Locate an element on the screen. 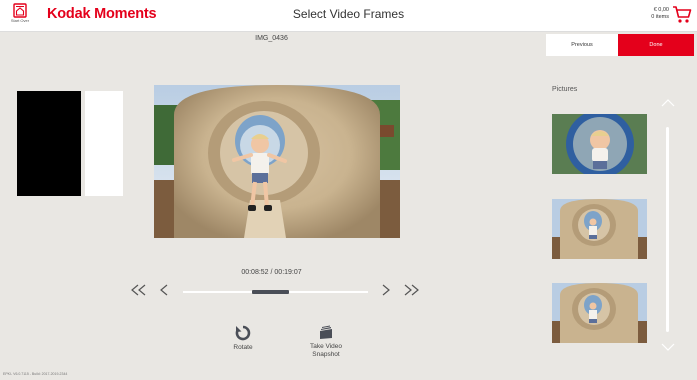  previous-button: Previous is located at coordinates (582, 45).